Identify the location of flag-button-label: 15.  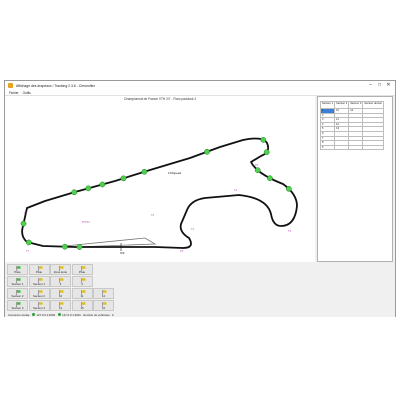
(82, 307).